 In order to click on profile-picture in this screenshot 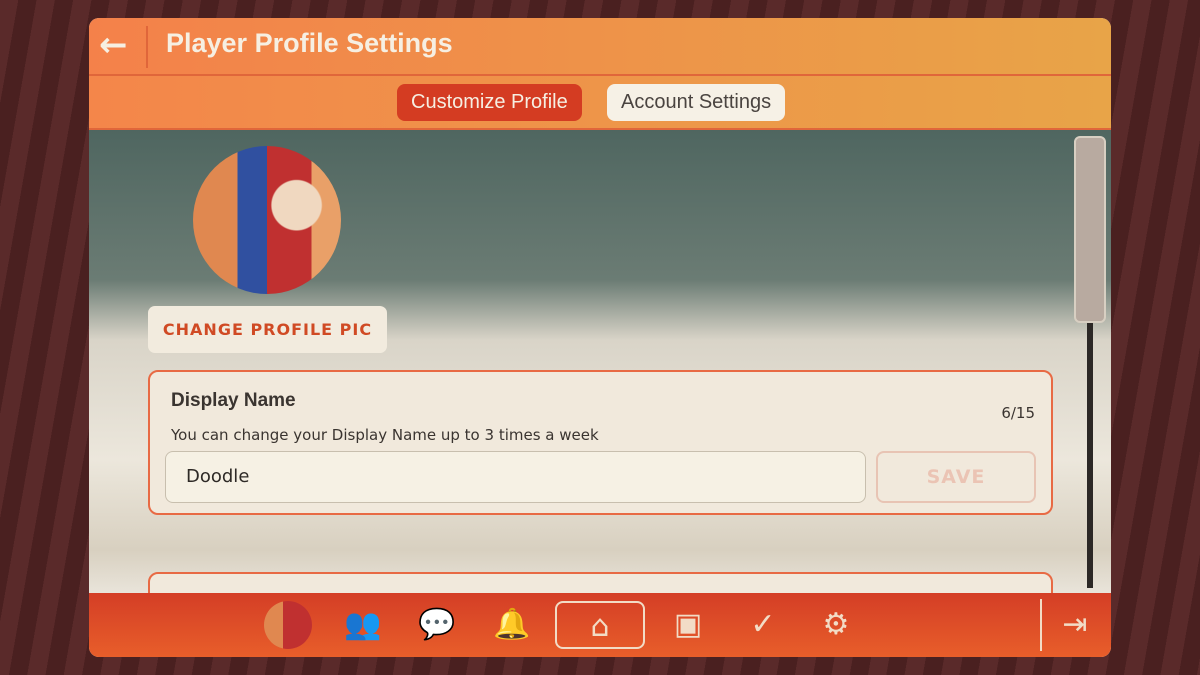, I will do `click(267, 220)`.